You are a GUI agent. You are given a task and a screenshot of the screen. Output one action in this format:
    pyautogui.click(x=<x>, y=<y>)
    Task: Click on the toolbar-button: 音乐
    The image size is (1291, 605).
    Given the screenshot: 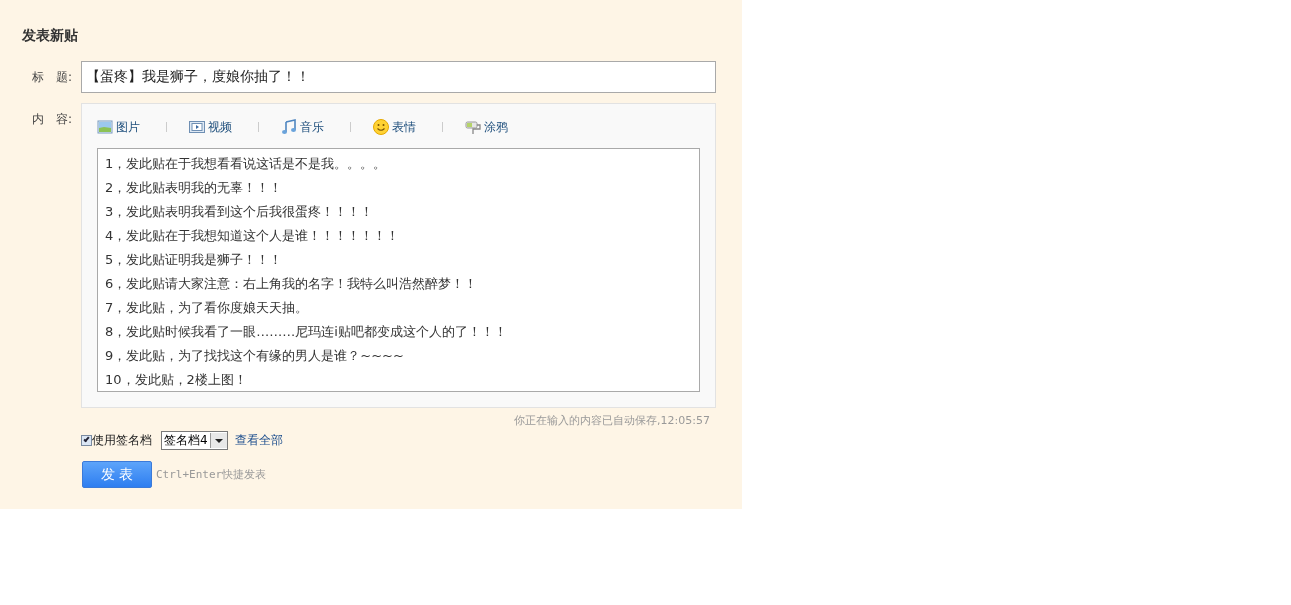 What is the action you would take?
    pyautogui.click(x=302, y=127)
    